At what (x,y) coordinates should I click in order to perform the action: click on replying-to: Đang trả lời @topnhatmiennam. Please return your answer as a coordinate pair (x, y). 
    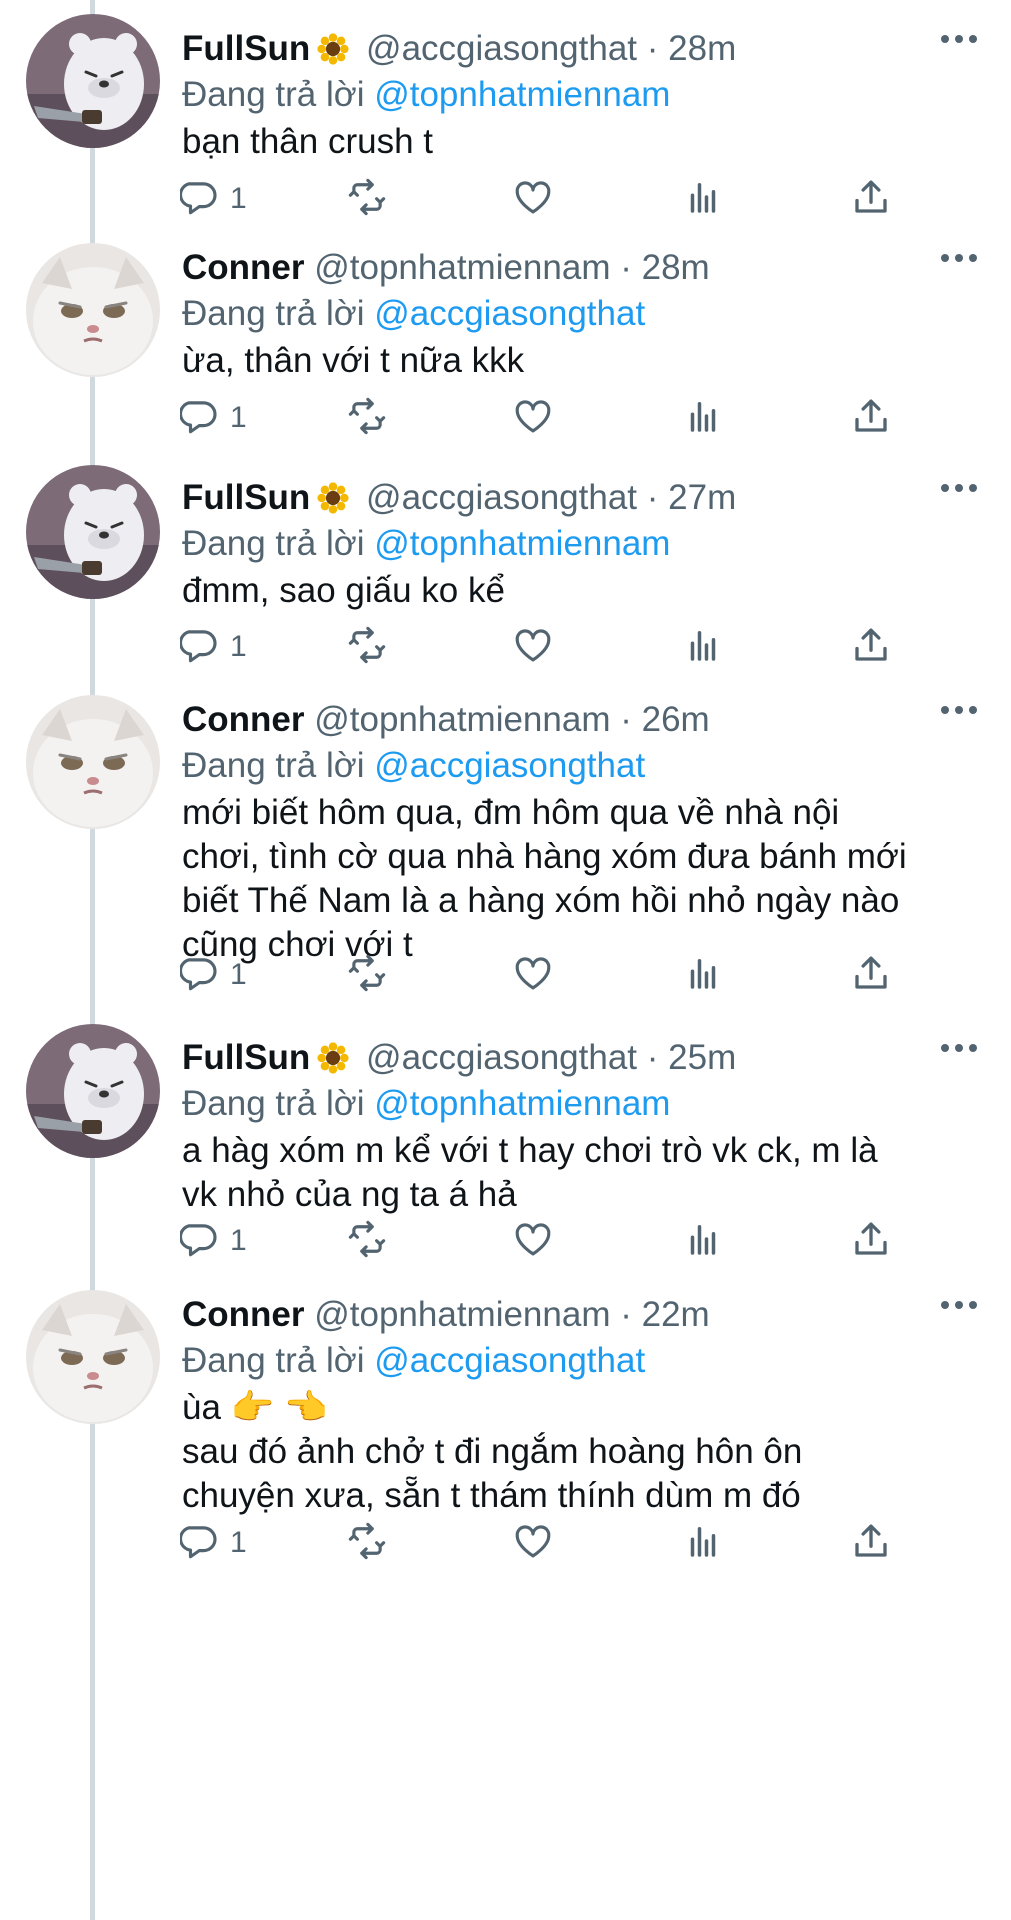
    Looking at the image, I should click on (426, 1104).